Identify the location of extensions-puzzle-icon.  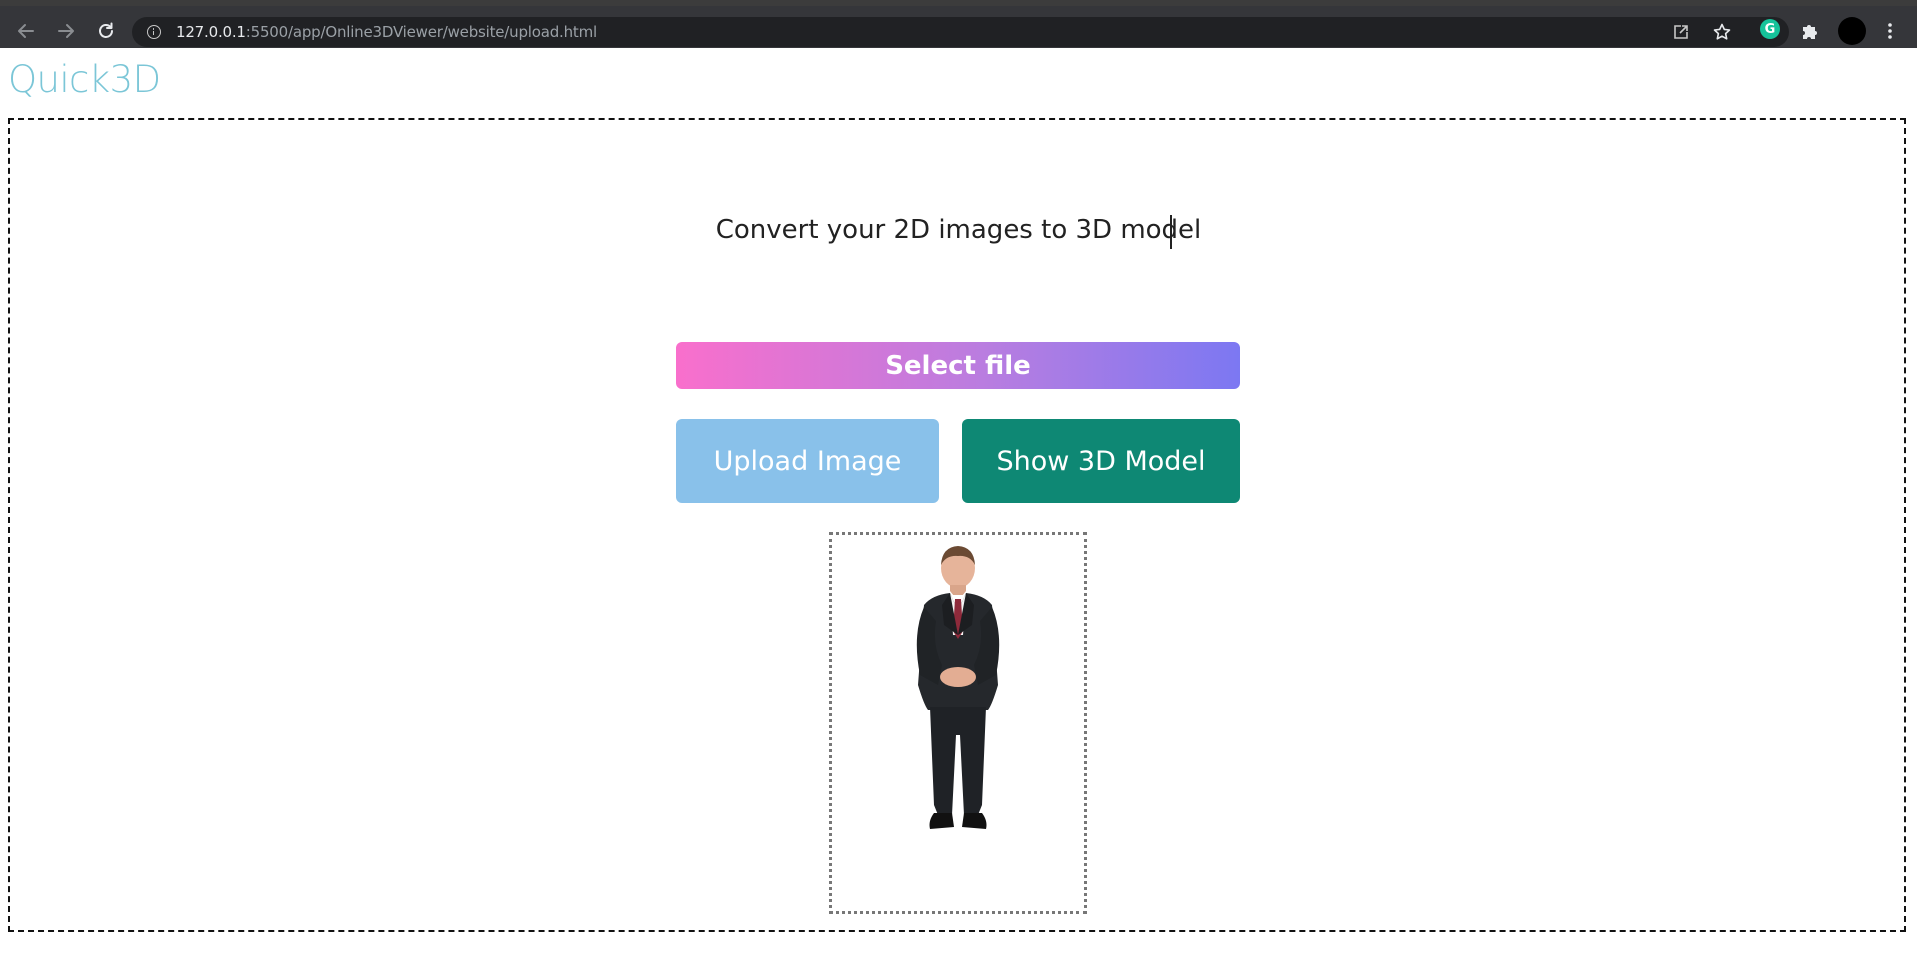
(1810, 31).